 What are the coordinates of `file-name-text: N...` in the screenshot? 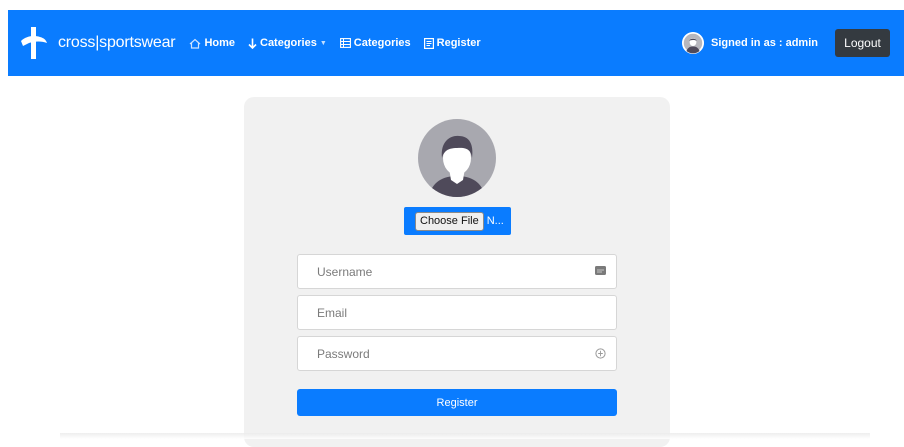 It's located at (495, 221).